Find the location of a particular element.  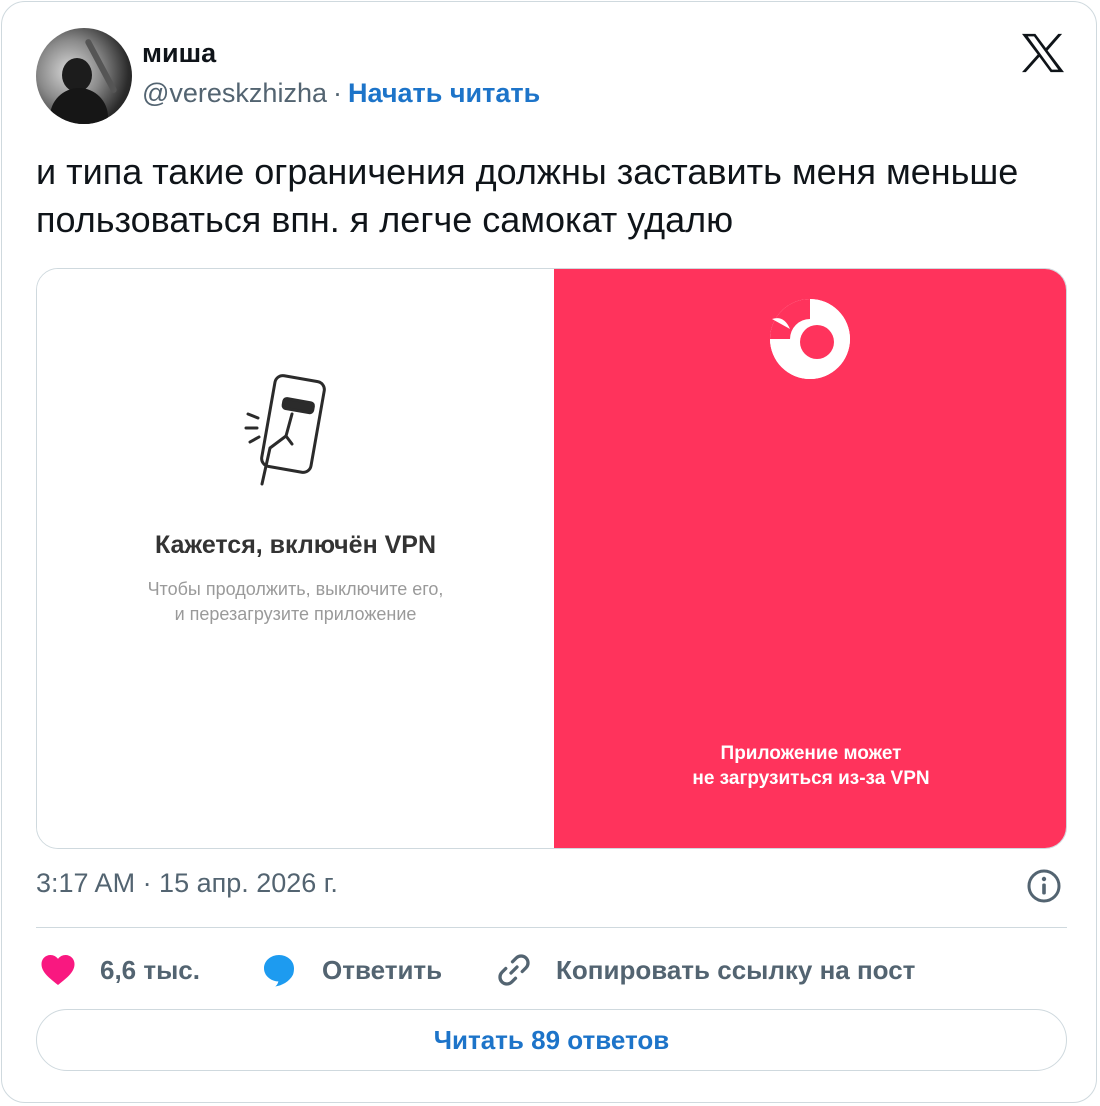

author-handle: @vereskzhizha is located at coordinates (234, 93).